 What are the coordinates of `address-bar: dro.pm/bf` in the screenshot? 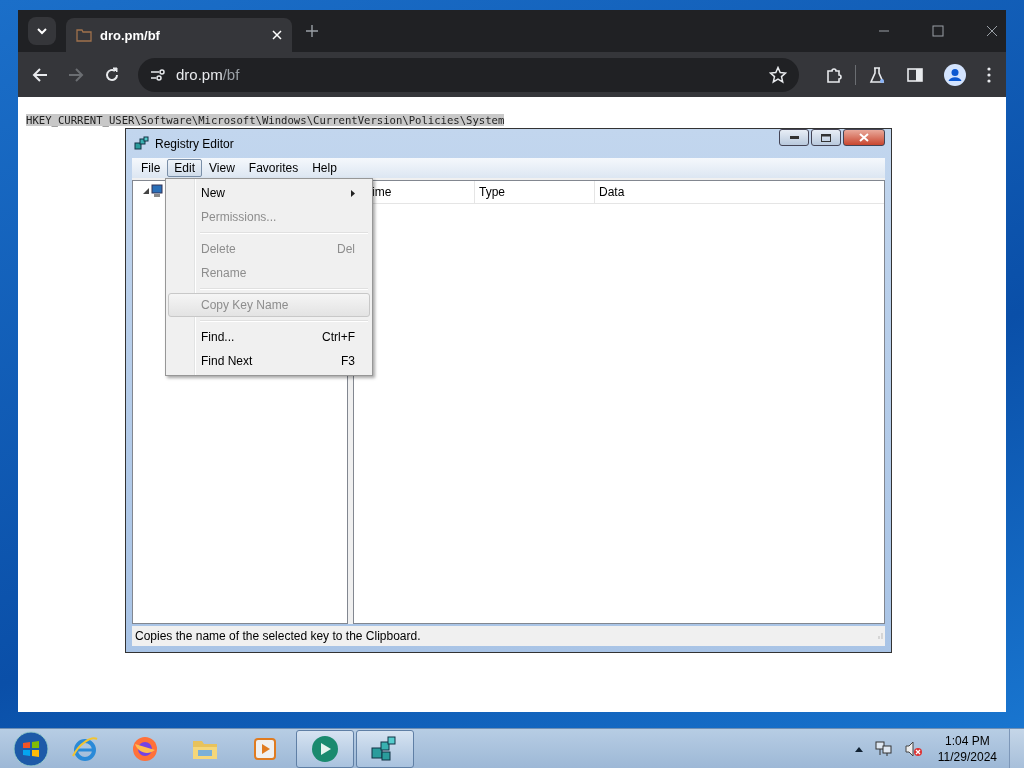 It's located at (468, 74).